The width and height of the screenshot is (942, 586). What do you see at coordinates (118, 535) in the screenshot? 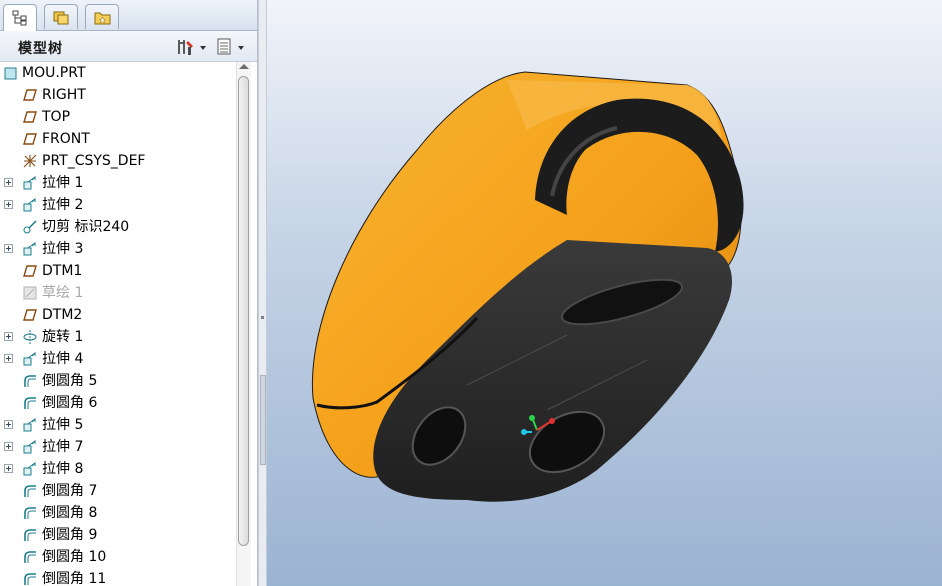
I see `tree-item: 倒圆角 9` at bounding box center [118, 535].